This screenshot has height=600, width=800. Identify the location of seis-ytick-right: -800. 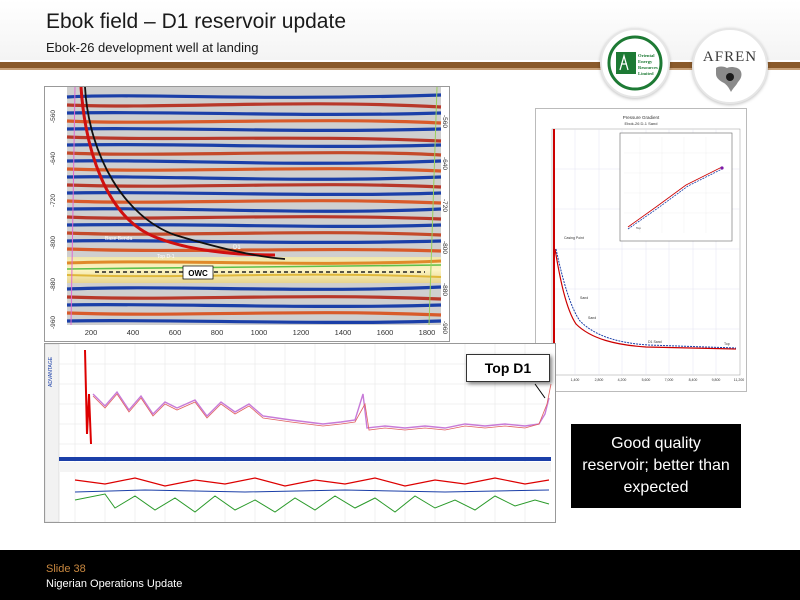
(444, 247).